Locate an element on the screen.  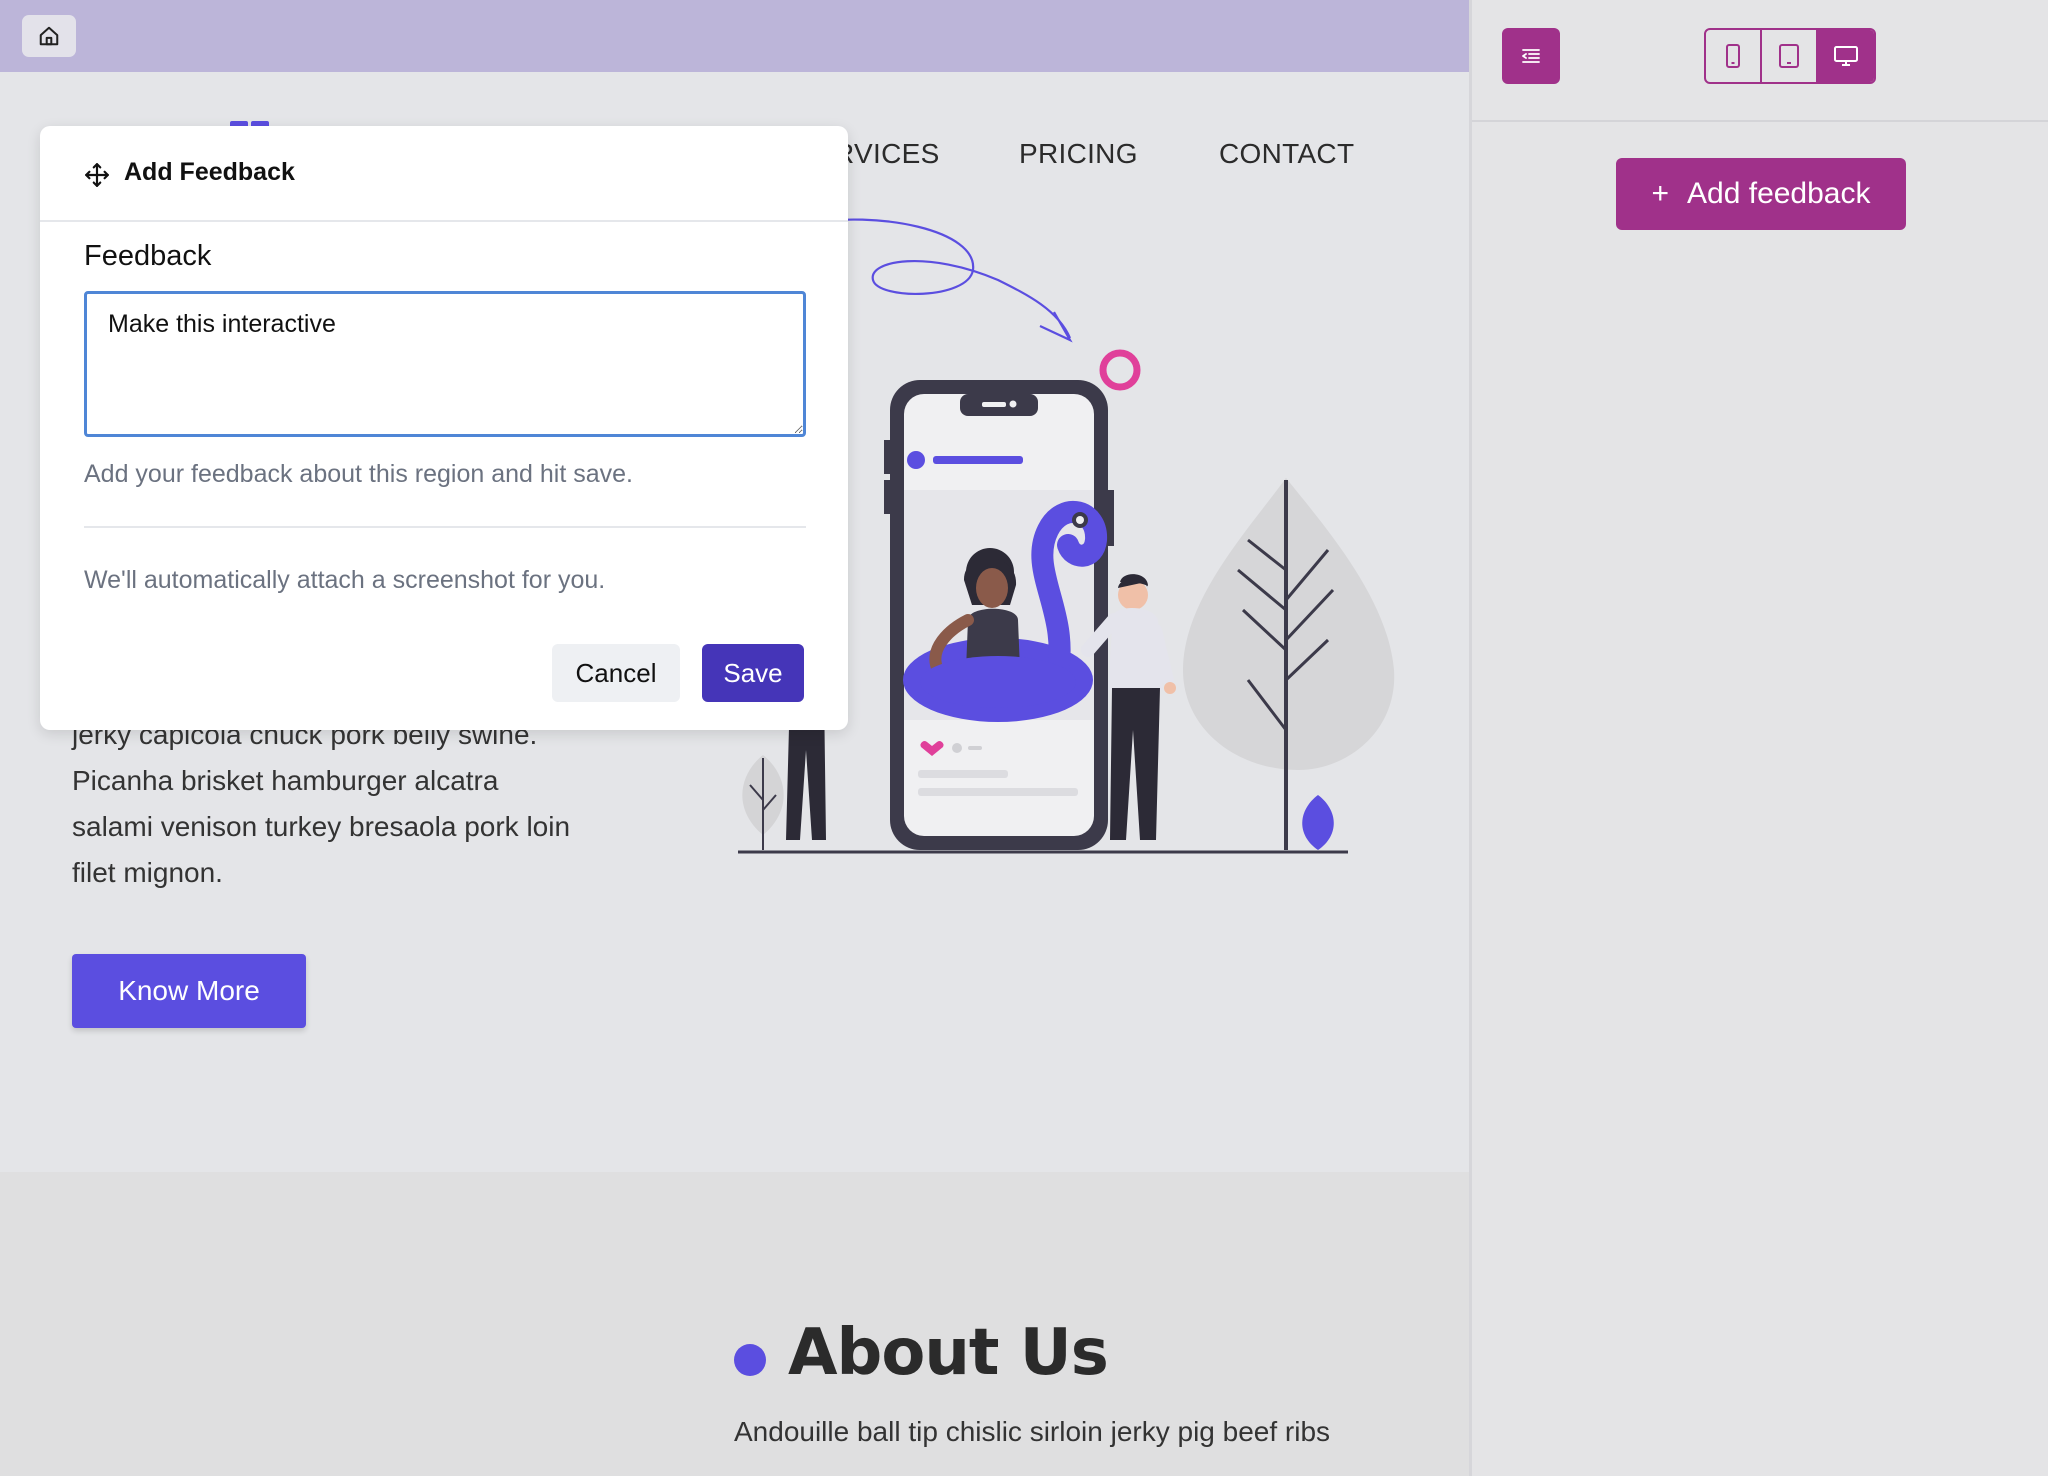
about-title: About Us is located at coordinates (948, 1353).